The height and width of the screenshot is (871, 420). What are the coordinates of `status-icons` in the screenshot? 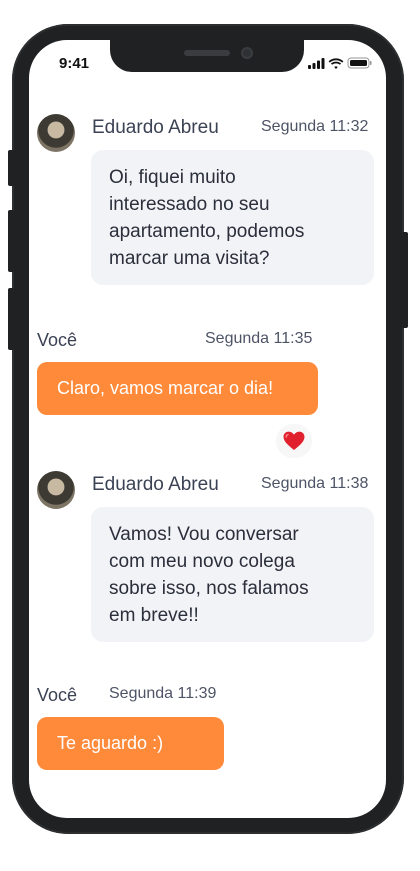 It's located at (340, 63).